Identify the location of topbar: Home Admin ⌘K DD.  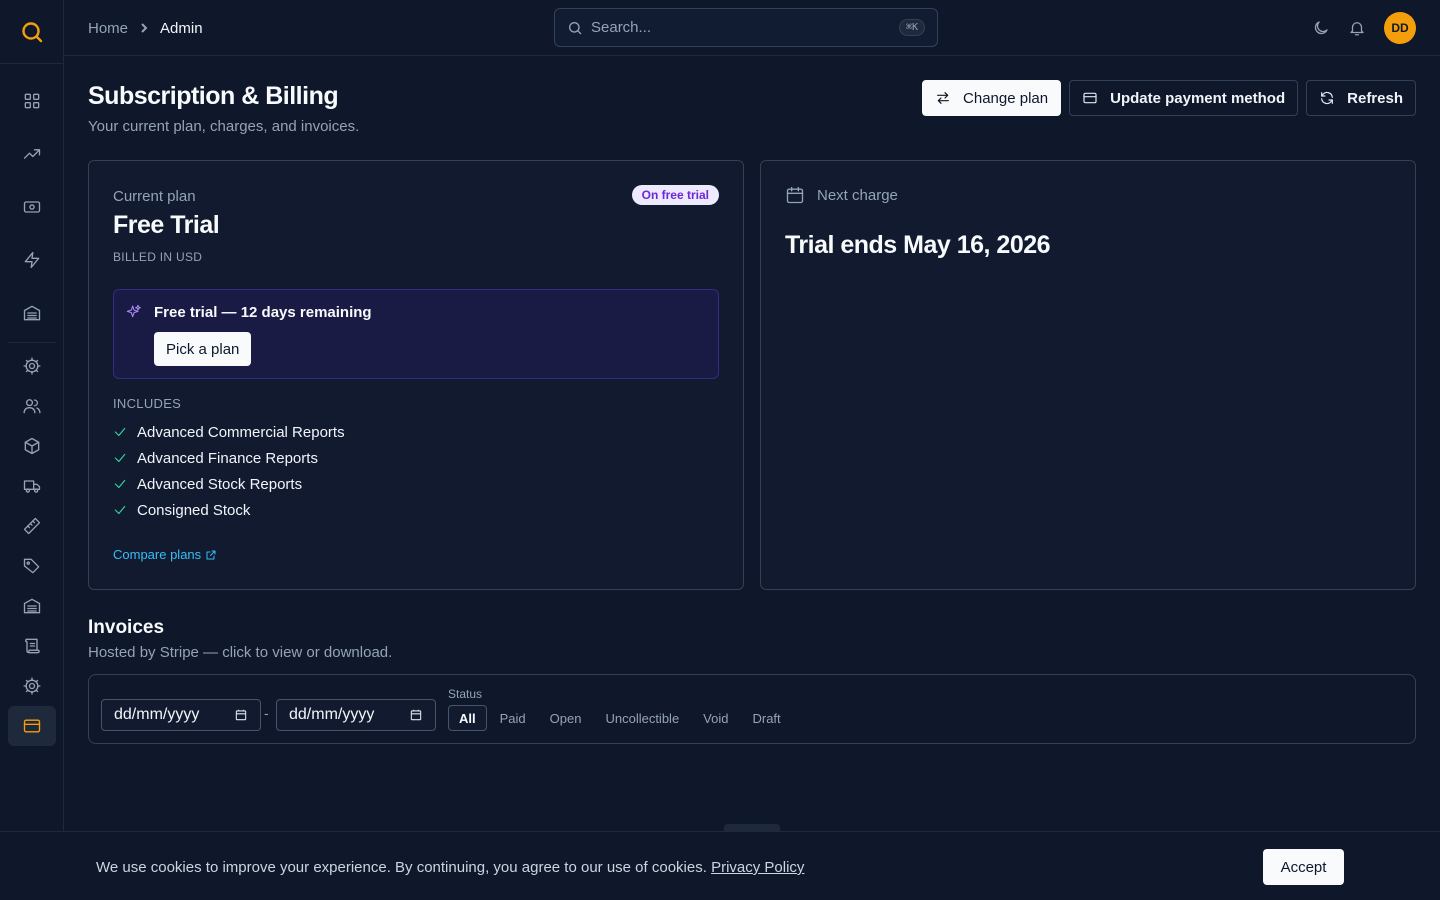
(752, 28).